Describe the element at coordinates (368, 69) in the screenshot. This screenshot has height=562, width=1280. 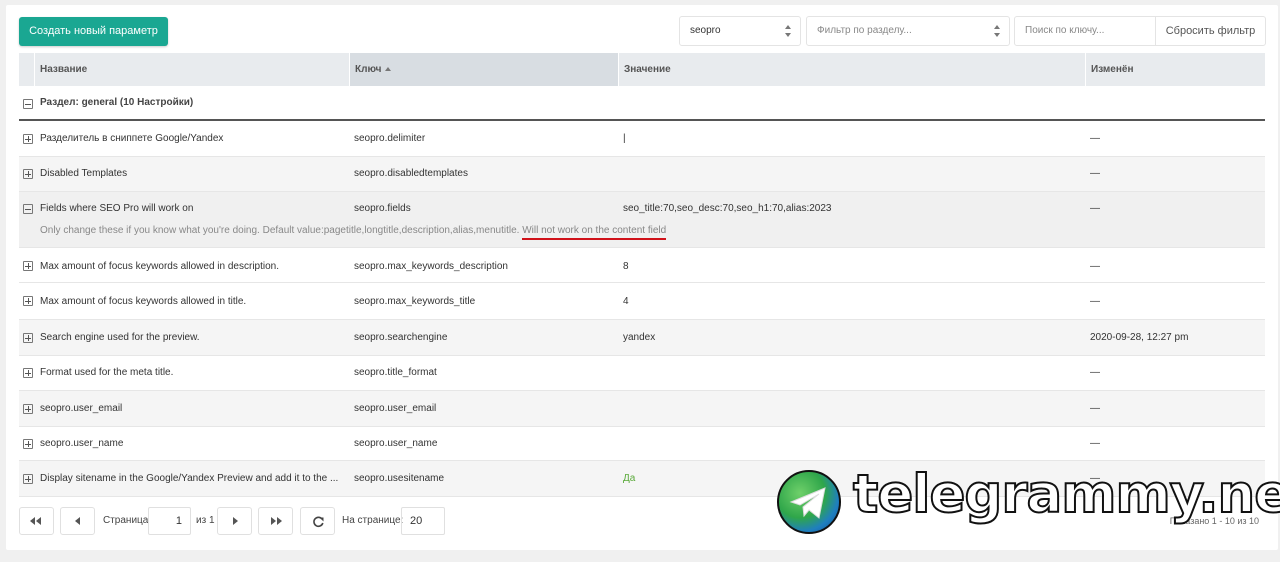
I see `column-header-key-label: Ключ` at that location.